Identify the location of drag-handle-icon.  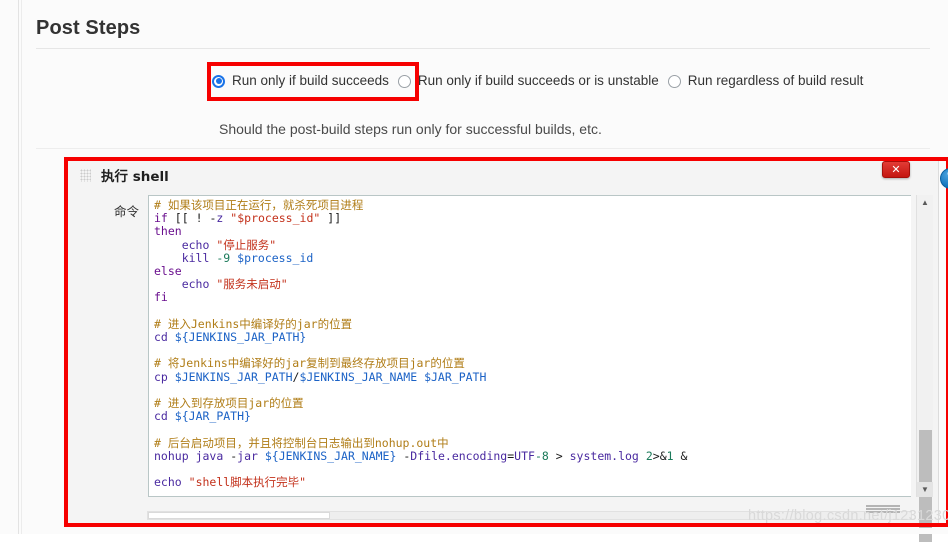
(85, 175).